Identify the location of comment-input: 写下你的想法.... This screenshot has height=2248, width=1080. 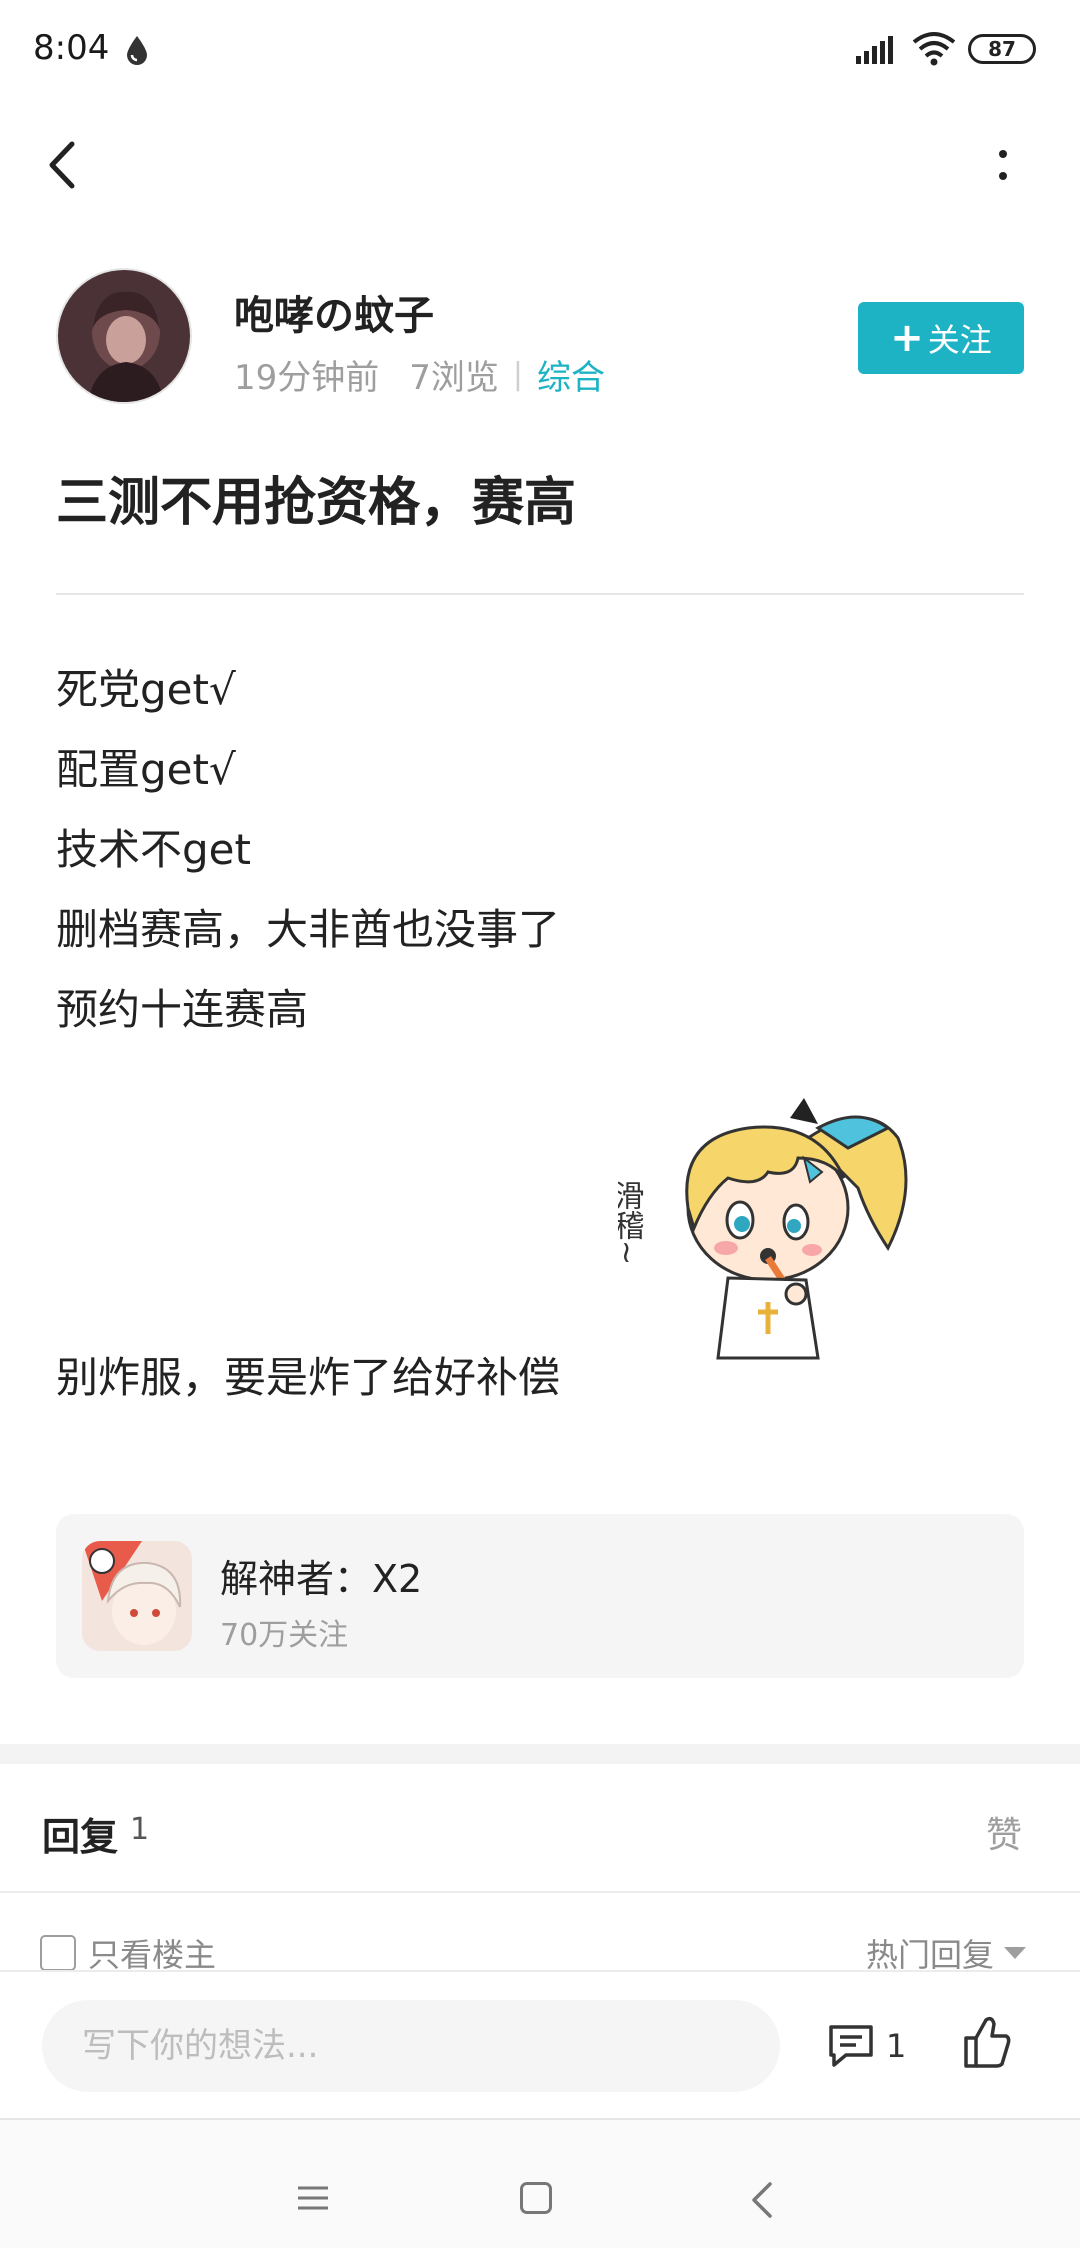
(411, 2046).